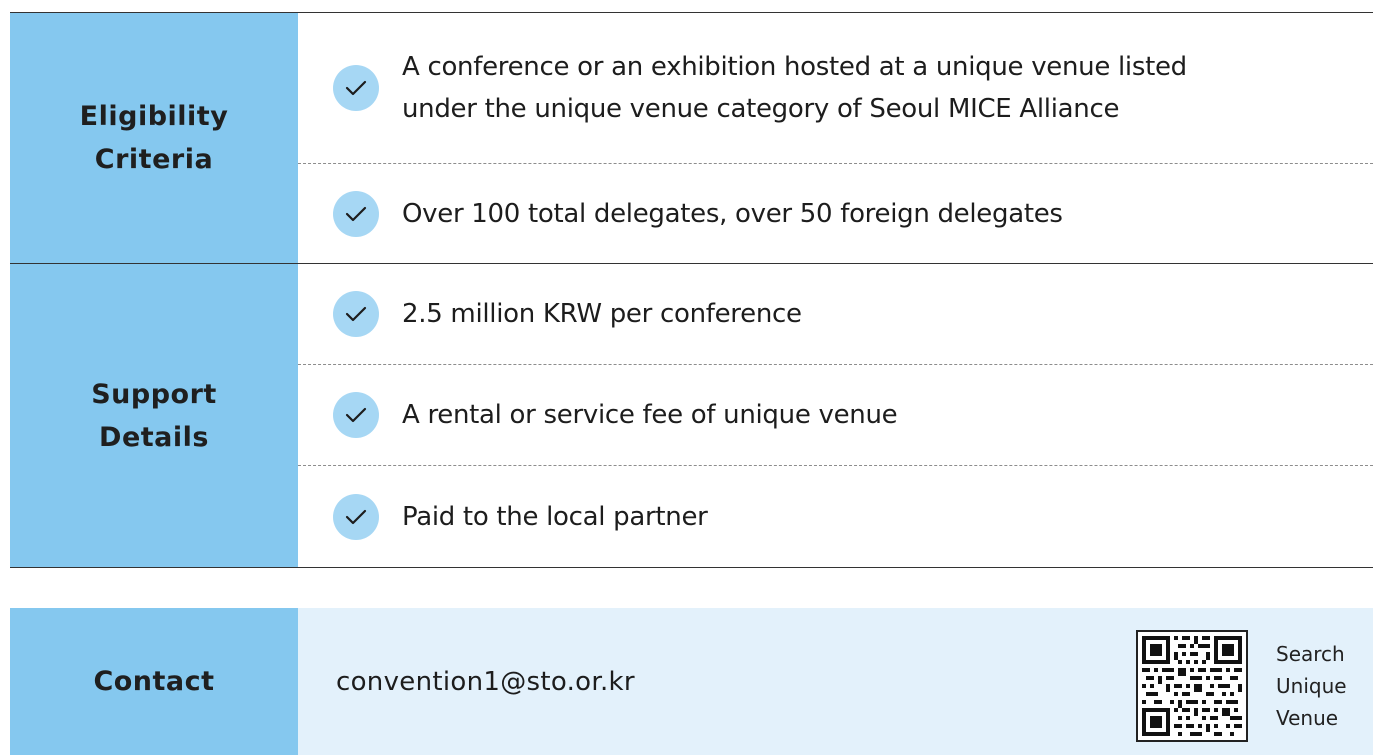 This screenshot has height=755, width=1373. I want to click on support-item-line: 2.5 million KRW per conference, so click(602, 314).